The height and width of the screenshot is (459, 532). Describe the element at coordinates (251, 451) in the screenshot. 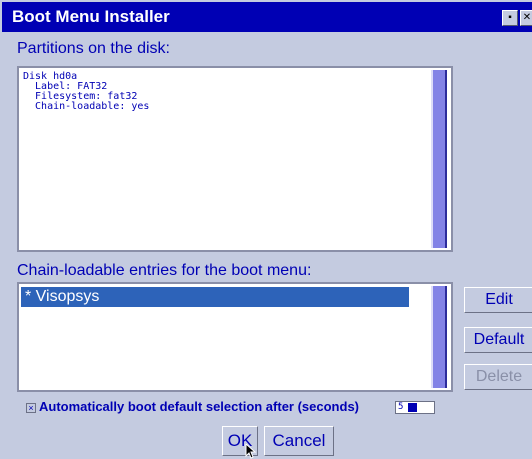

I see `mouse-pointer-icon` at that location.